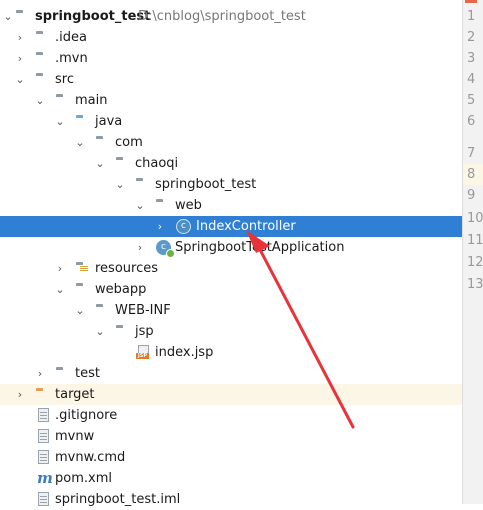  What do you see at coordinates (144, 331) in the screenshot?
I see `tree-item-label: jsp` at bounding box center [144, 331].